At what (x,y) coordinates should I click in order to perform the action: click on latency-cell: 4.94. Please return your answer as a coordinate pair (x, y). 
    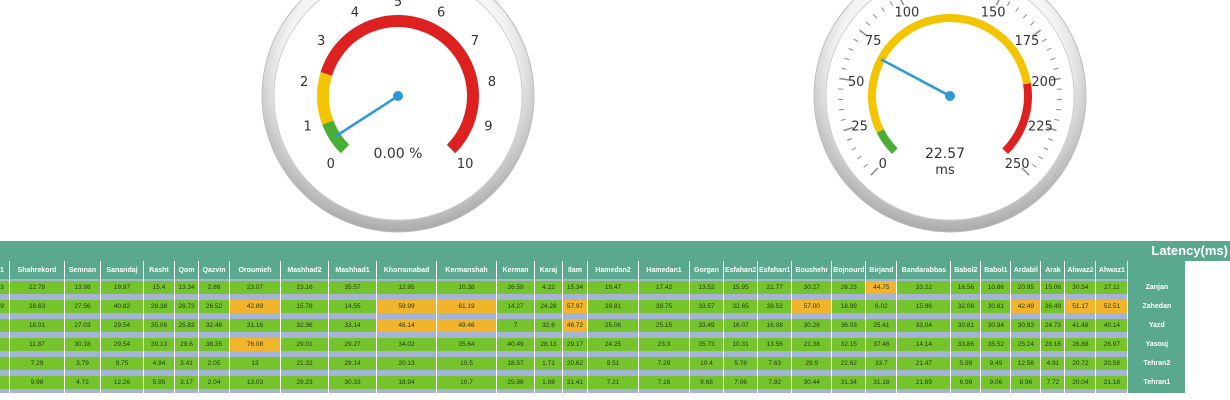
    Looking at the image, I should click on (159, 364).